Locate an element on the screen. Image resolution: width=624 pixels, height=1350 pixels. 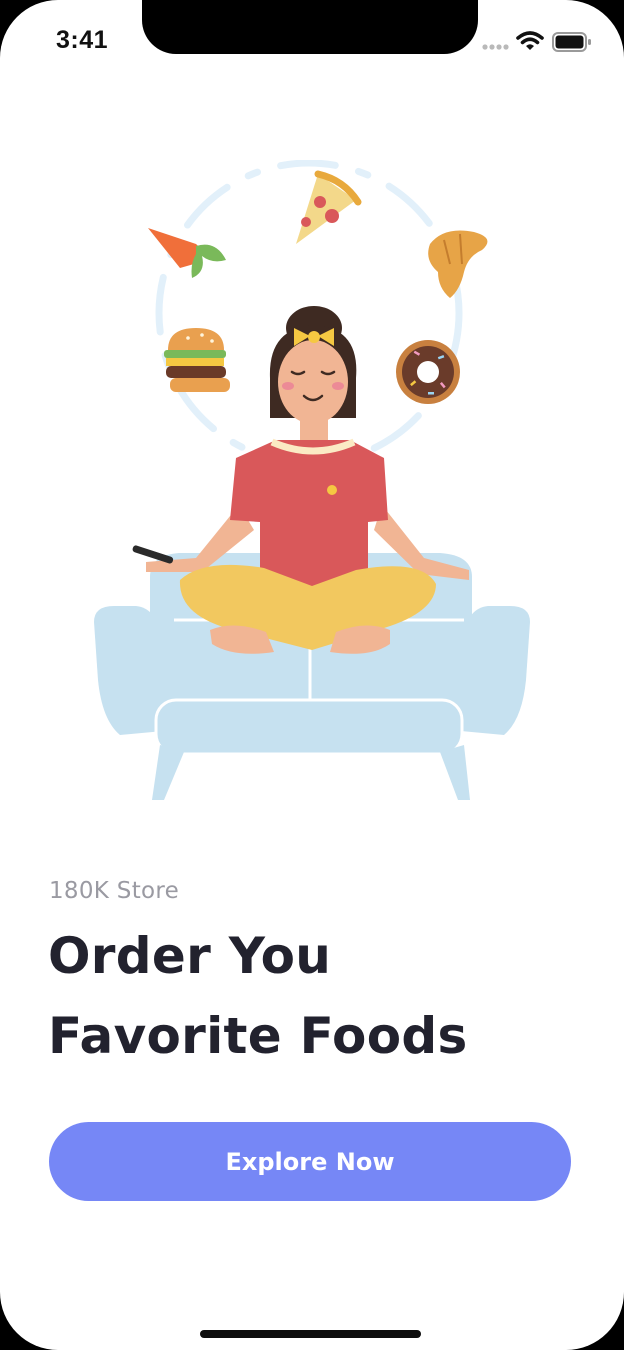
device-notch is located at coordinates (310, 27).